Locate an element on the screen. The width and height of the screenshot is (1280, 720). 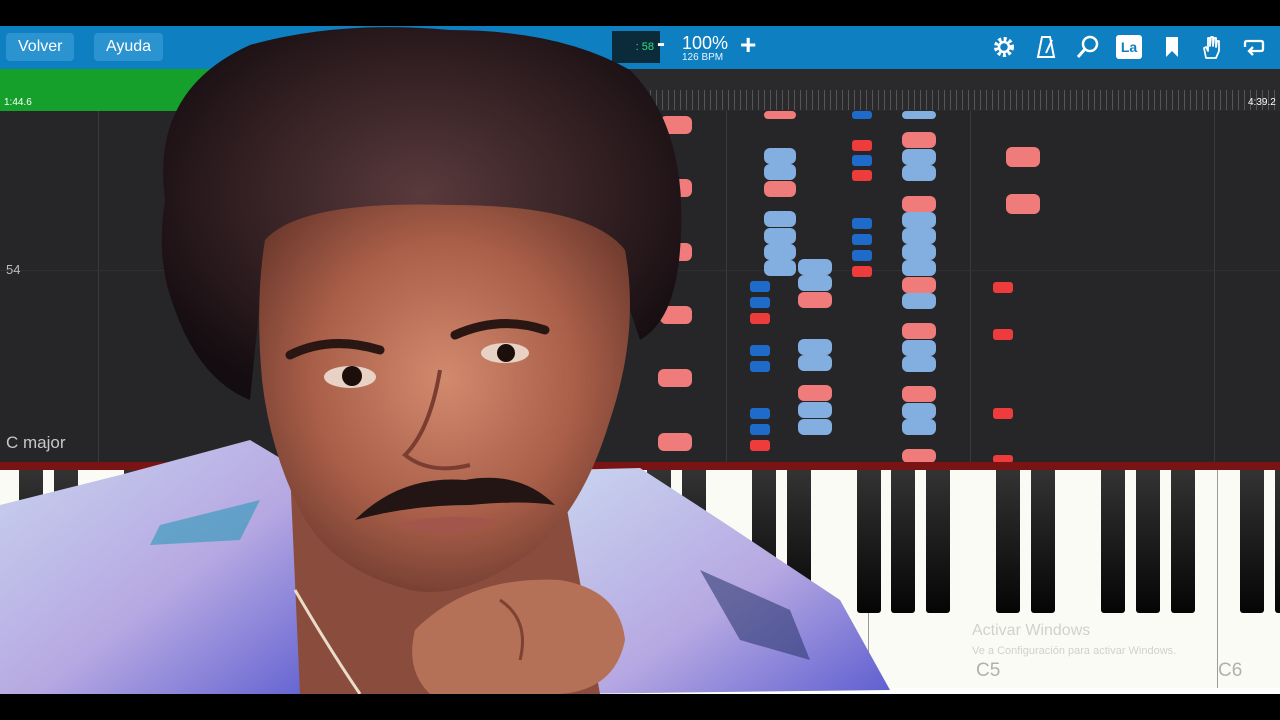
hand-icon is located at coordinates (1212, 48).